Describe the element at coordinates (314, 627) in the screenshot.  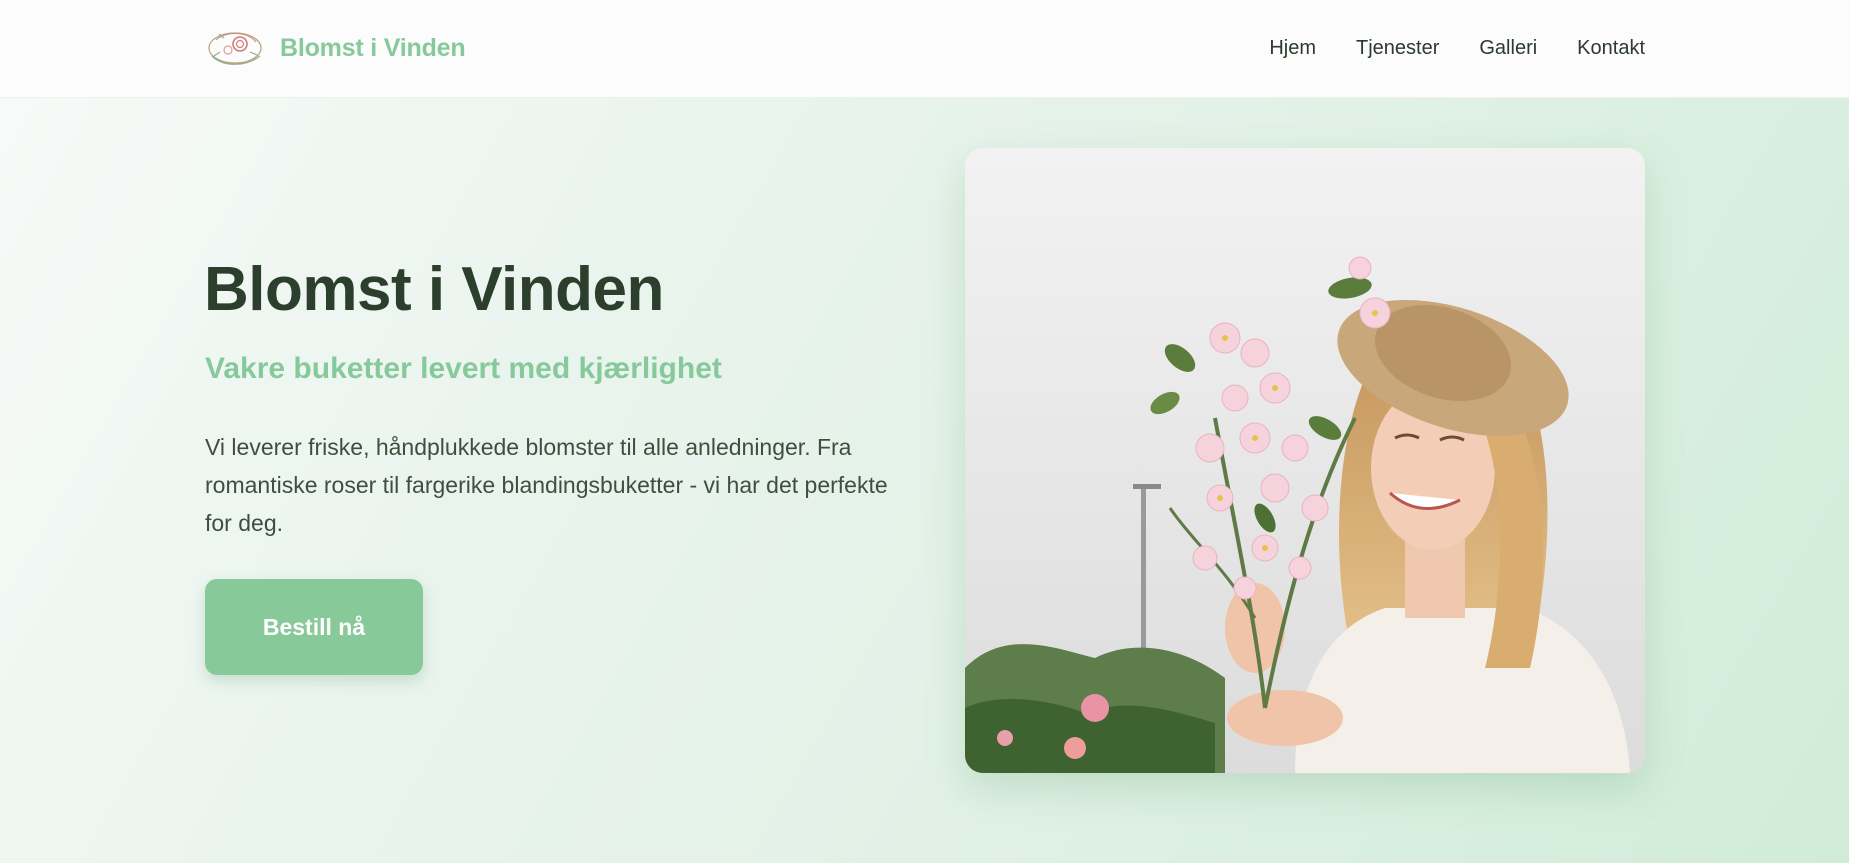
I see `order-now-button: Bestill nå` at that location.